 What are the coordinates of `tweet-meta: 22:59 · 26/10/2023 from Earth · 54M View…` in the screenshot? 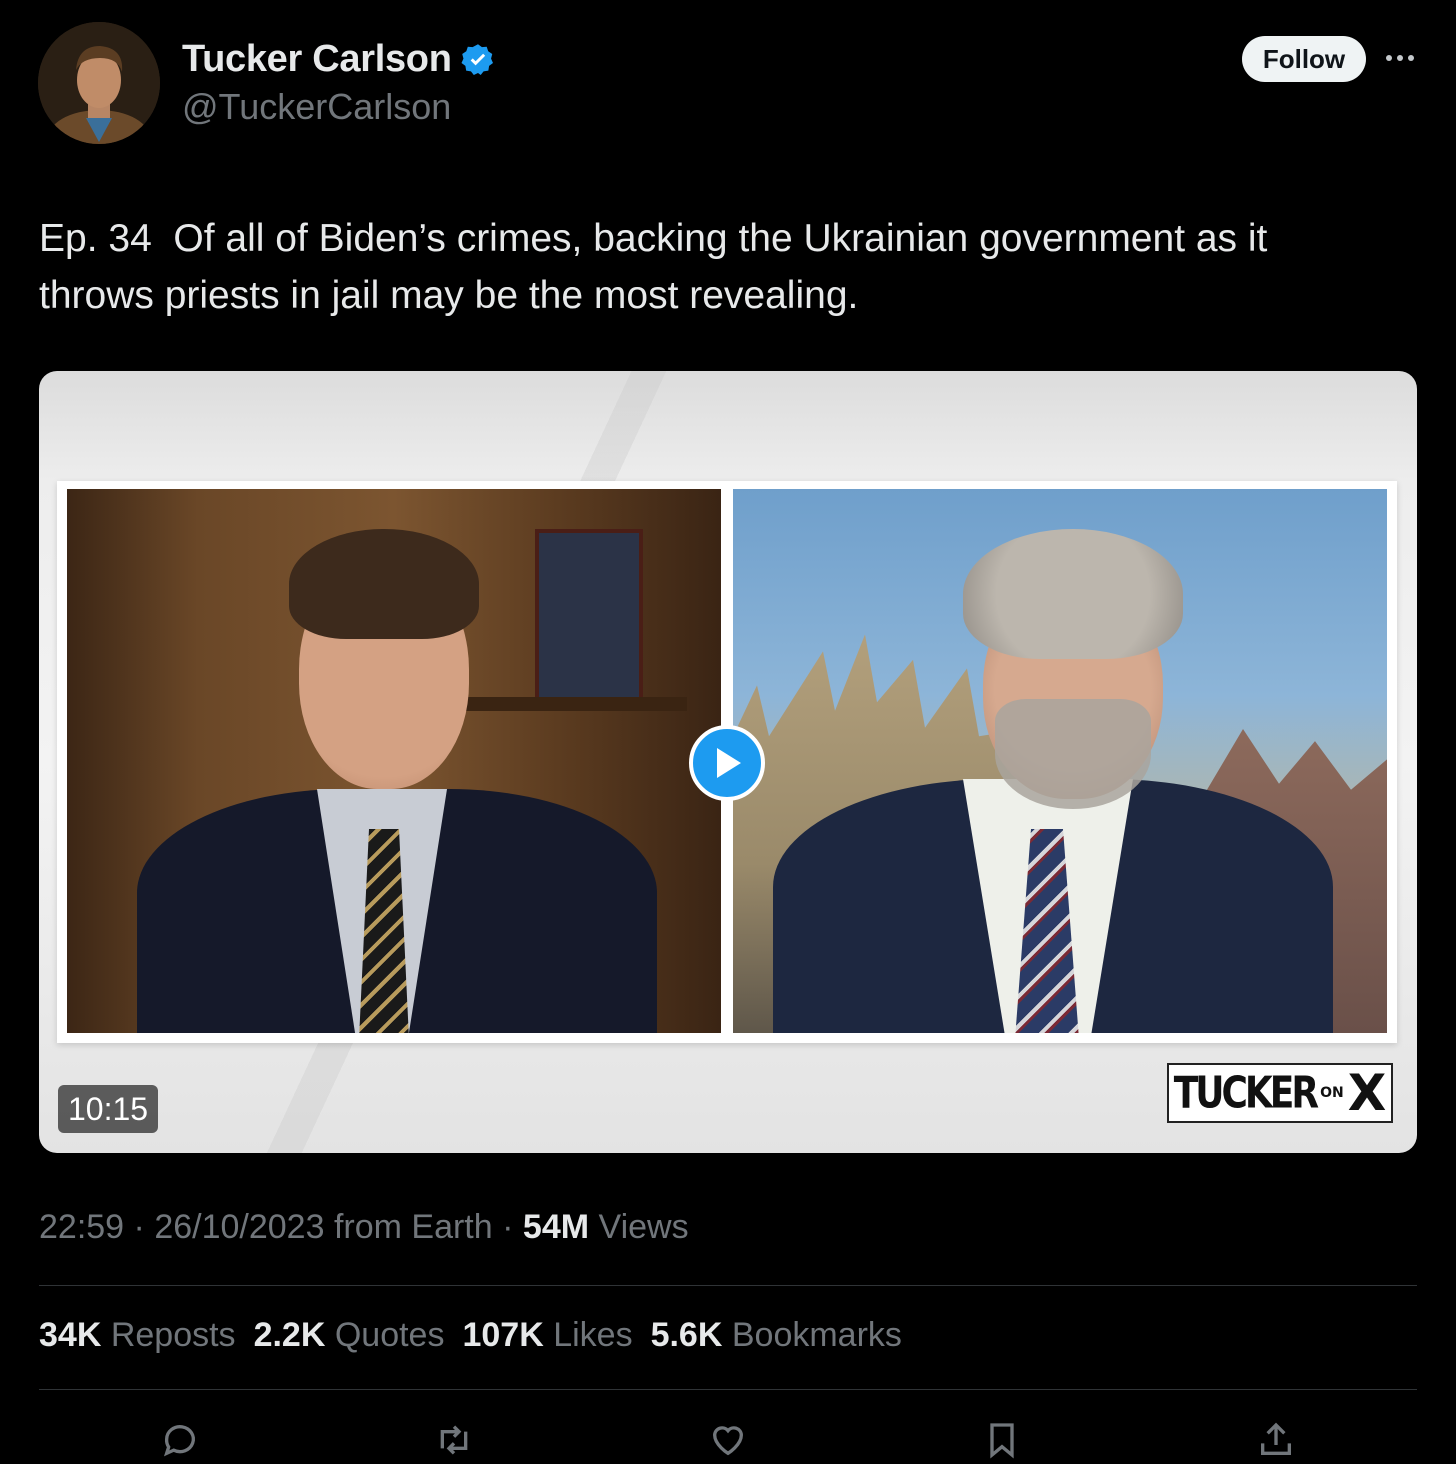 It's located at (364, 1227).